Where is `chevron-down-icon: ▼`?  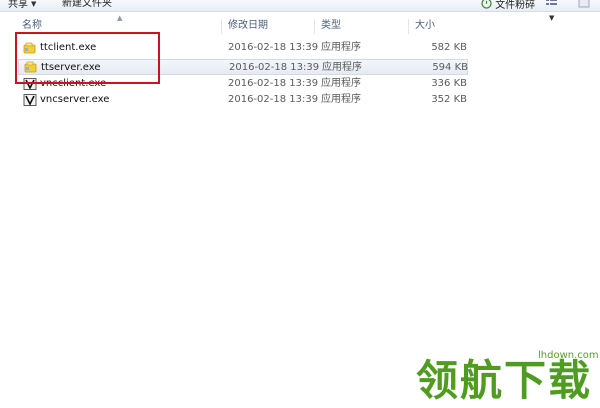 chevron-down-icon: ▼ is located at coordinates (34, 4).